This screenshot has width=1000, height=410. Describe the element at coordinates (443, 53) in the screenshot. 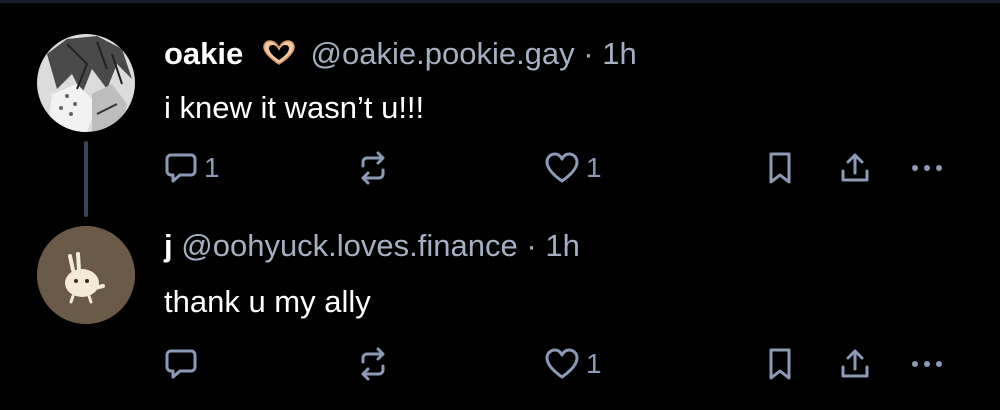

I see `handle: @oakie.pookie.gay` at that location.